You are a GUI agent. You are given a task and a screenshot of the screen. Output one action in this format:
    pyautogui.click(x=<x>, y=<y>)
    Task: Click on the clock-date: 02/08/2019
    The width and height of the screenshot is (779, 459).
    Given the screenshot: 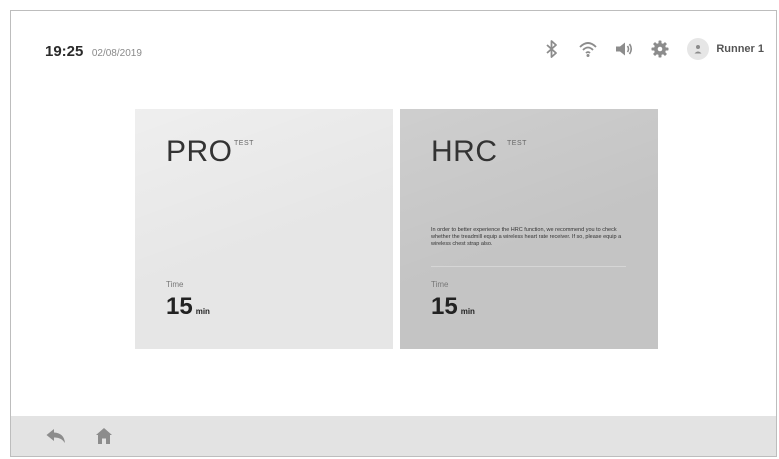 What is the action you would take?
    pyautogui.click(x=116, y=53)
    